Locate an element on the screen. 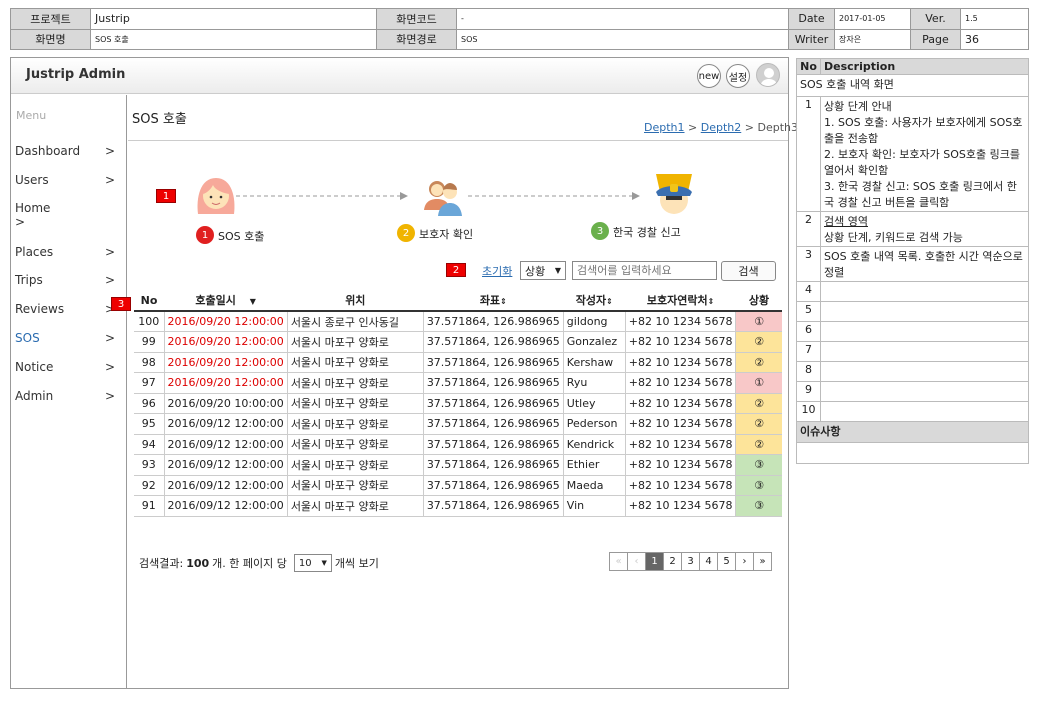 Image resolution: width=1040 pixels, height=720 pixels. page-3-button: 3 is located at coordinates (690, 561).